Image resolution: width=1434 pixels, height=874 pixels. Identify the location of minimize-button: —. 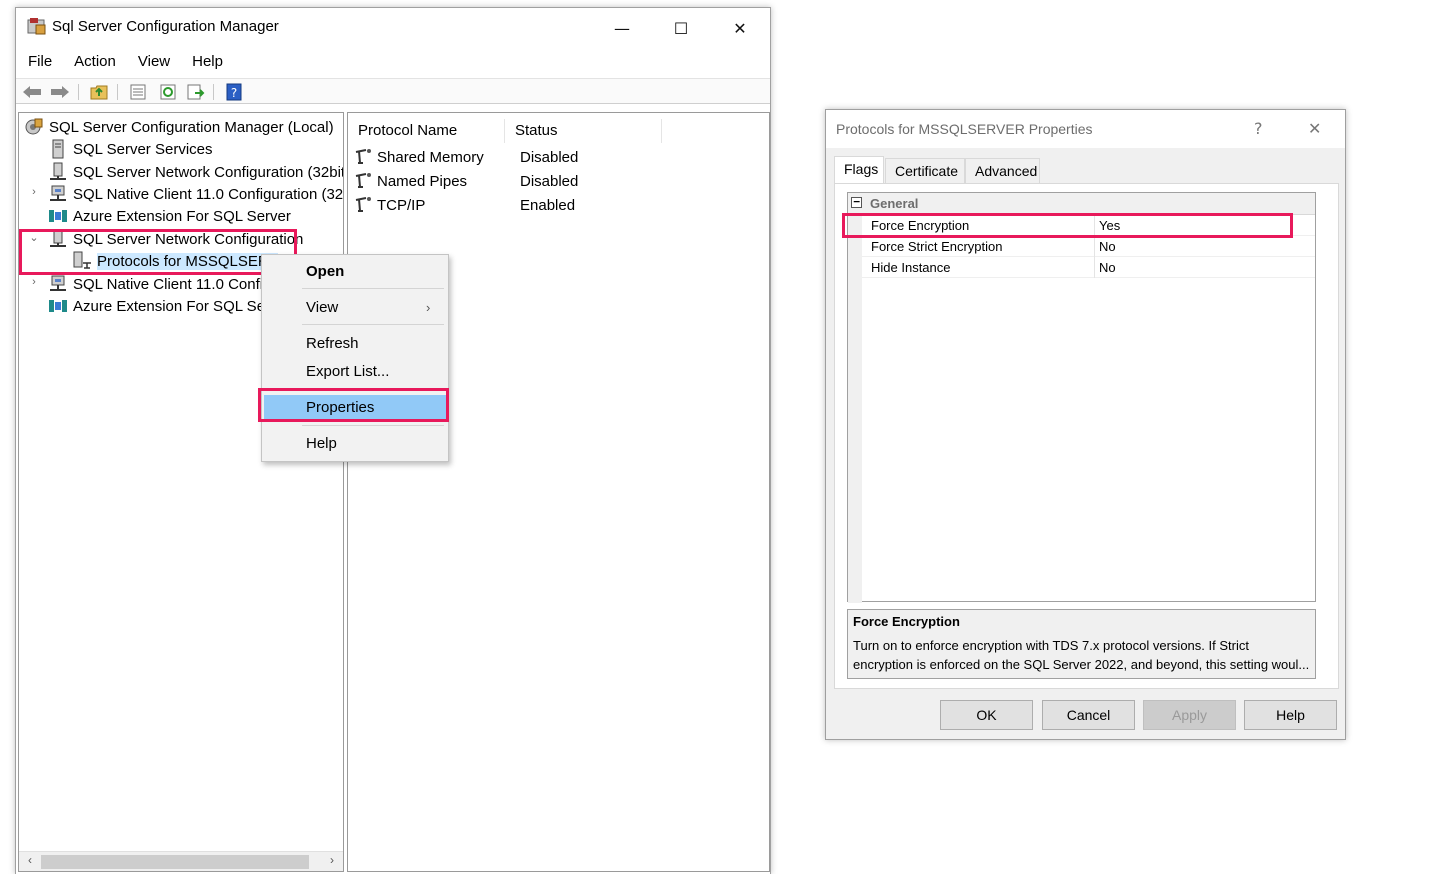
(622, 28).